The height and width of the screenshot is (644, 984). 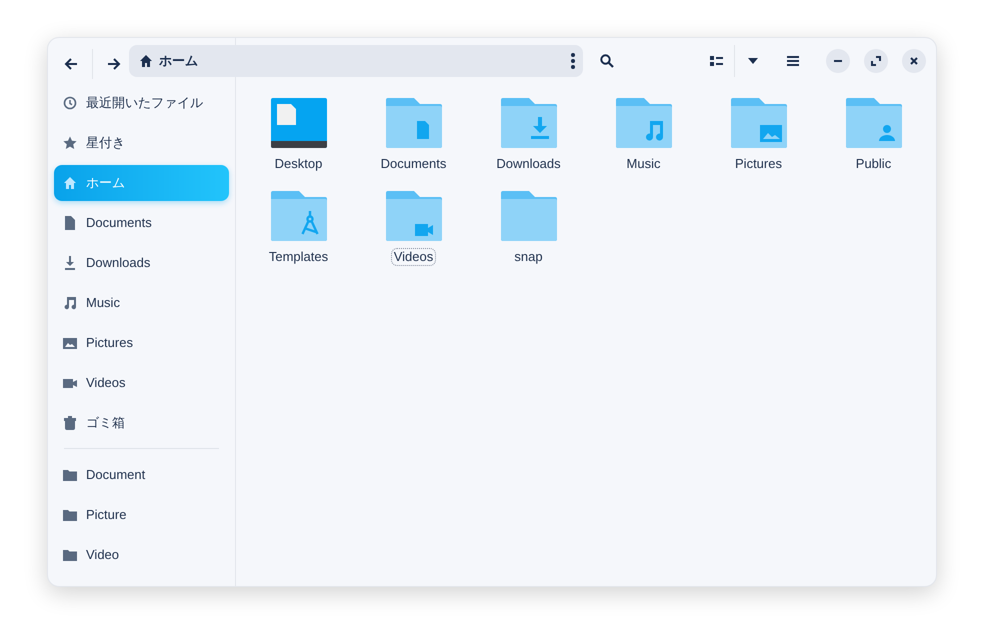 What do you see at coordinates (141, 143) in the screenshot?
I see `sidebar-item: 星付き` at bounding box center [141, 143].